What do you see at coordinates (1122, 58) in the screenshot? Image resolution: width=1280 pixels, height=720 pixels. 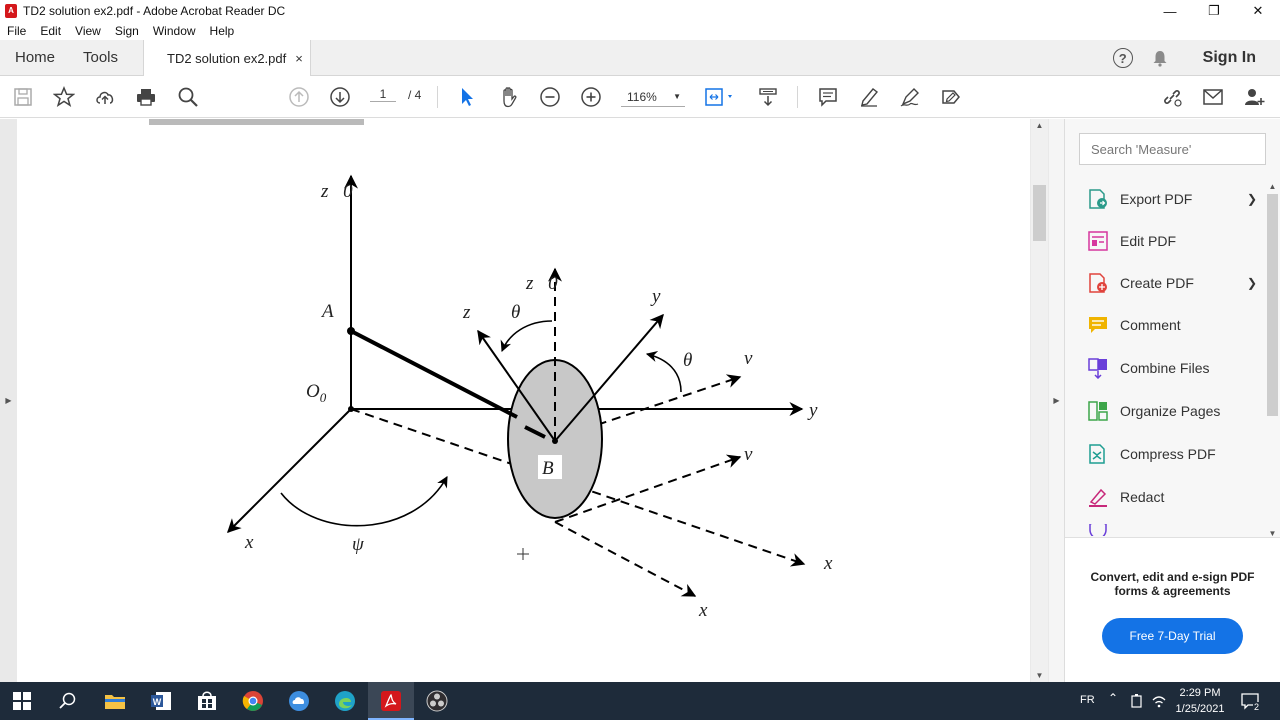 I see `help-icon: ?` at bounding box center [1122, 58].